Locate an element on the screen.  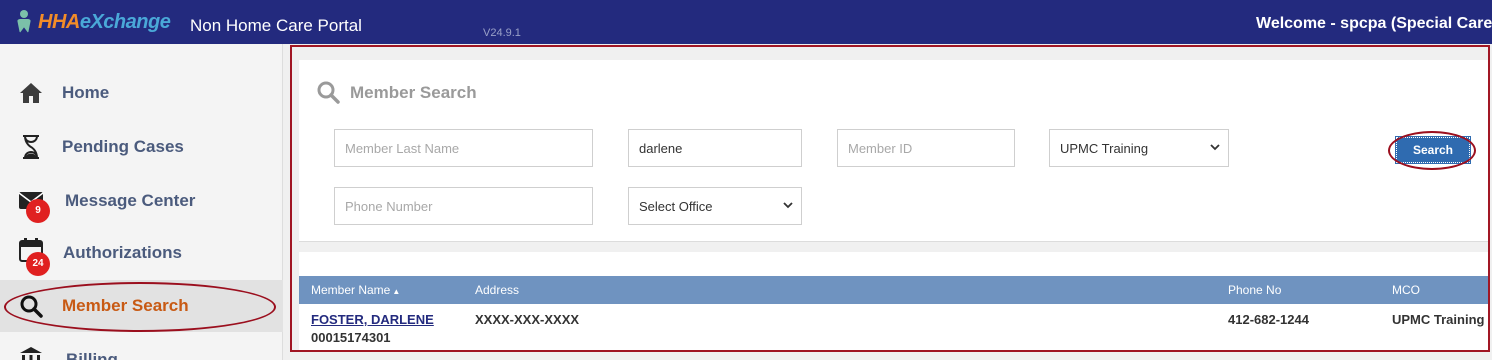
authorization-count-badge: 24 is located at coordinates (38, 264).